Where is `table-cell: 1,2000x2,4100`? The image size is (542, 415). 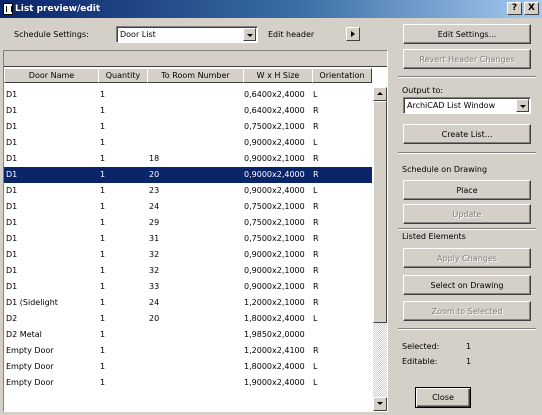 table-cell: 1,2000x2,4100 is located at coordinates (274, 350).